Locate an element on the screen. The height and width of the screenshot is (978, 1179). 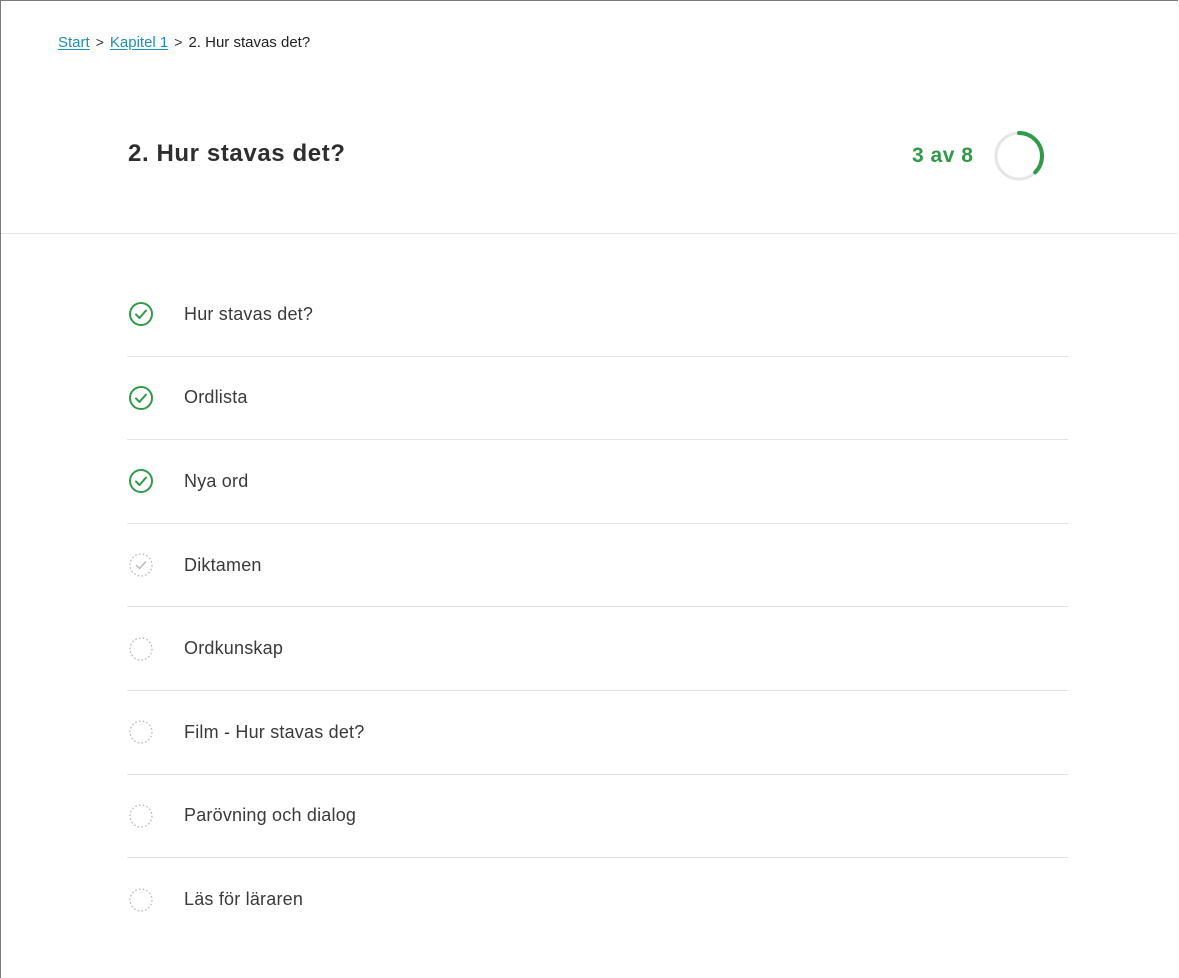
list-item-label: Läs för läraren is located at coordinates (244, 899).